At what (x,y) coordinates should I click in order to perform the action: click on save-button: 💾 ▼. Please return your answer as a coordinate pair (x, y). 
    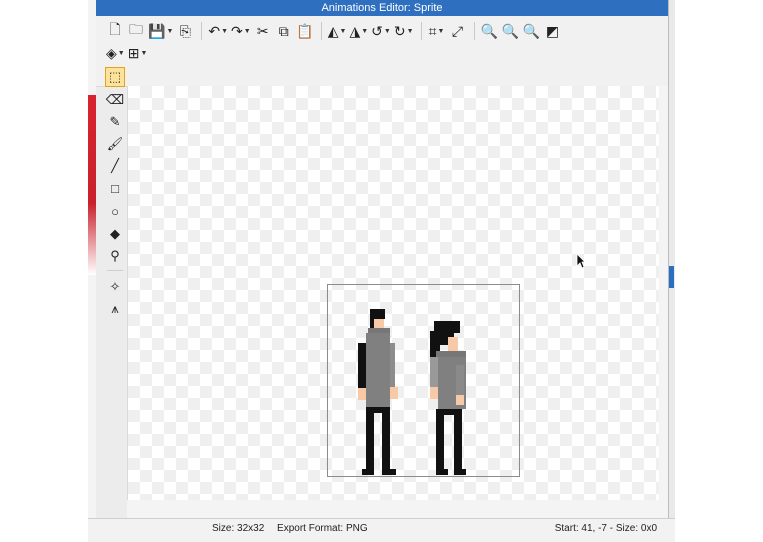
    Looking at the image, I should click on (160, 31).